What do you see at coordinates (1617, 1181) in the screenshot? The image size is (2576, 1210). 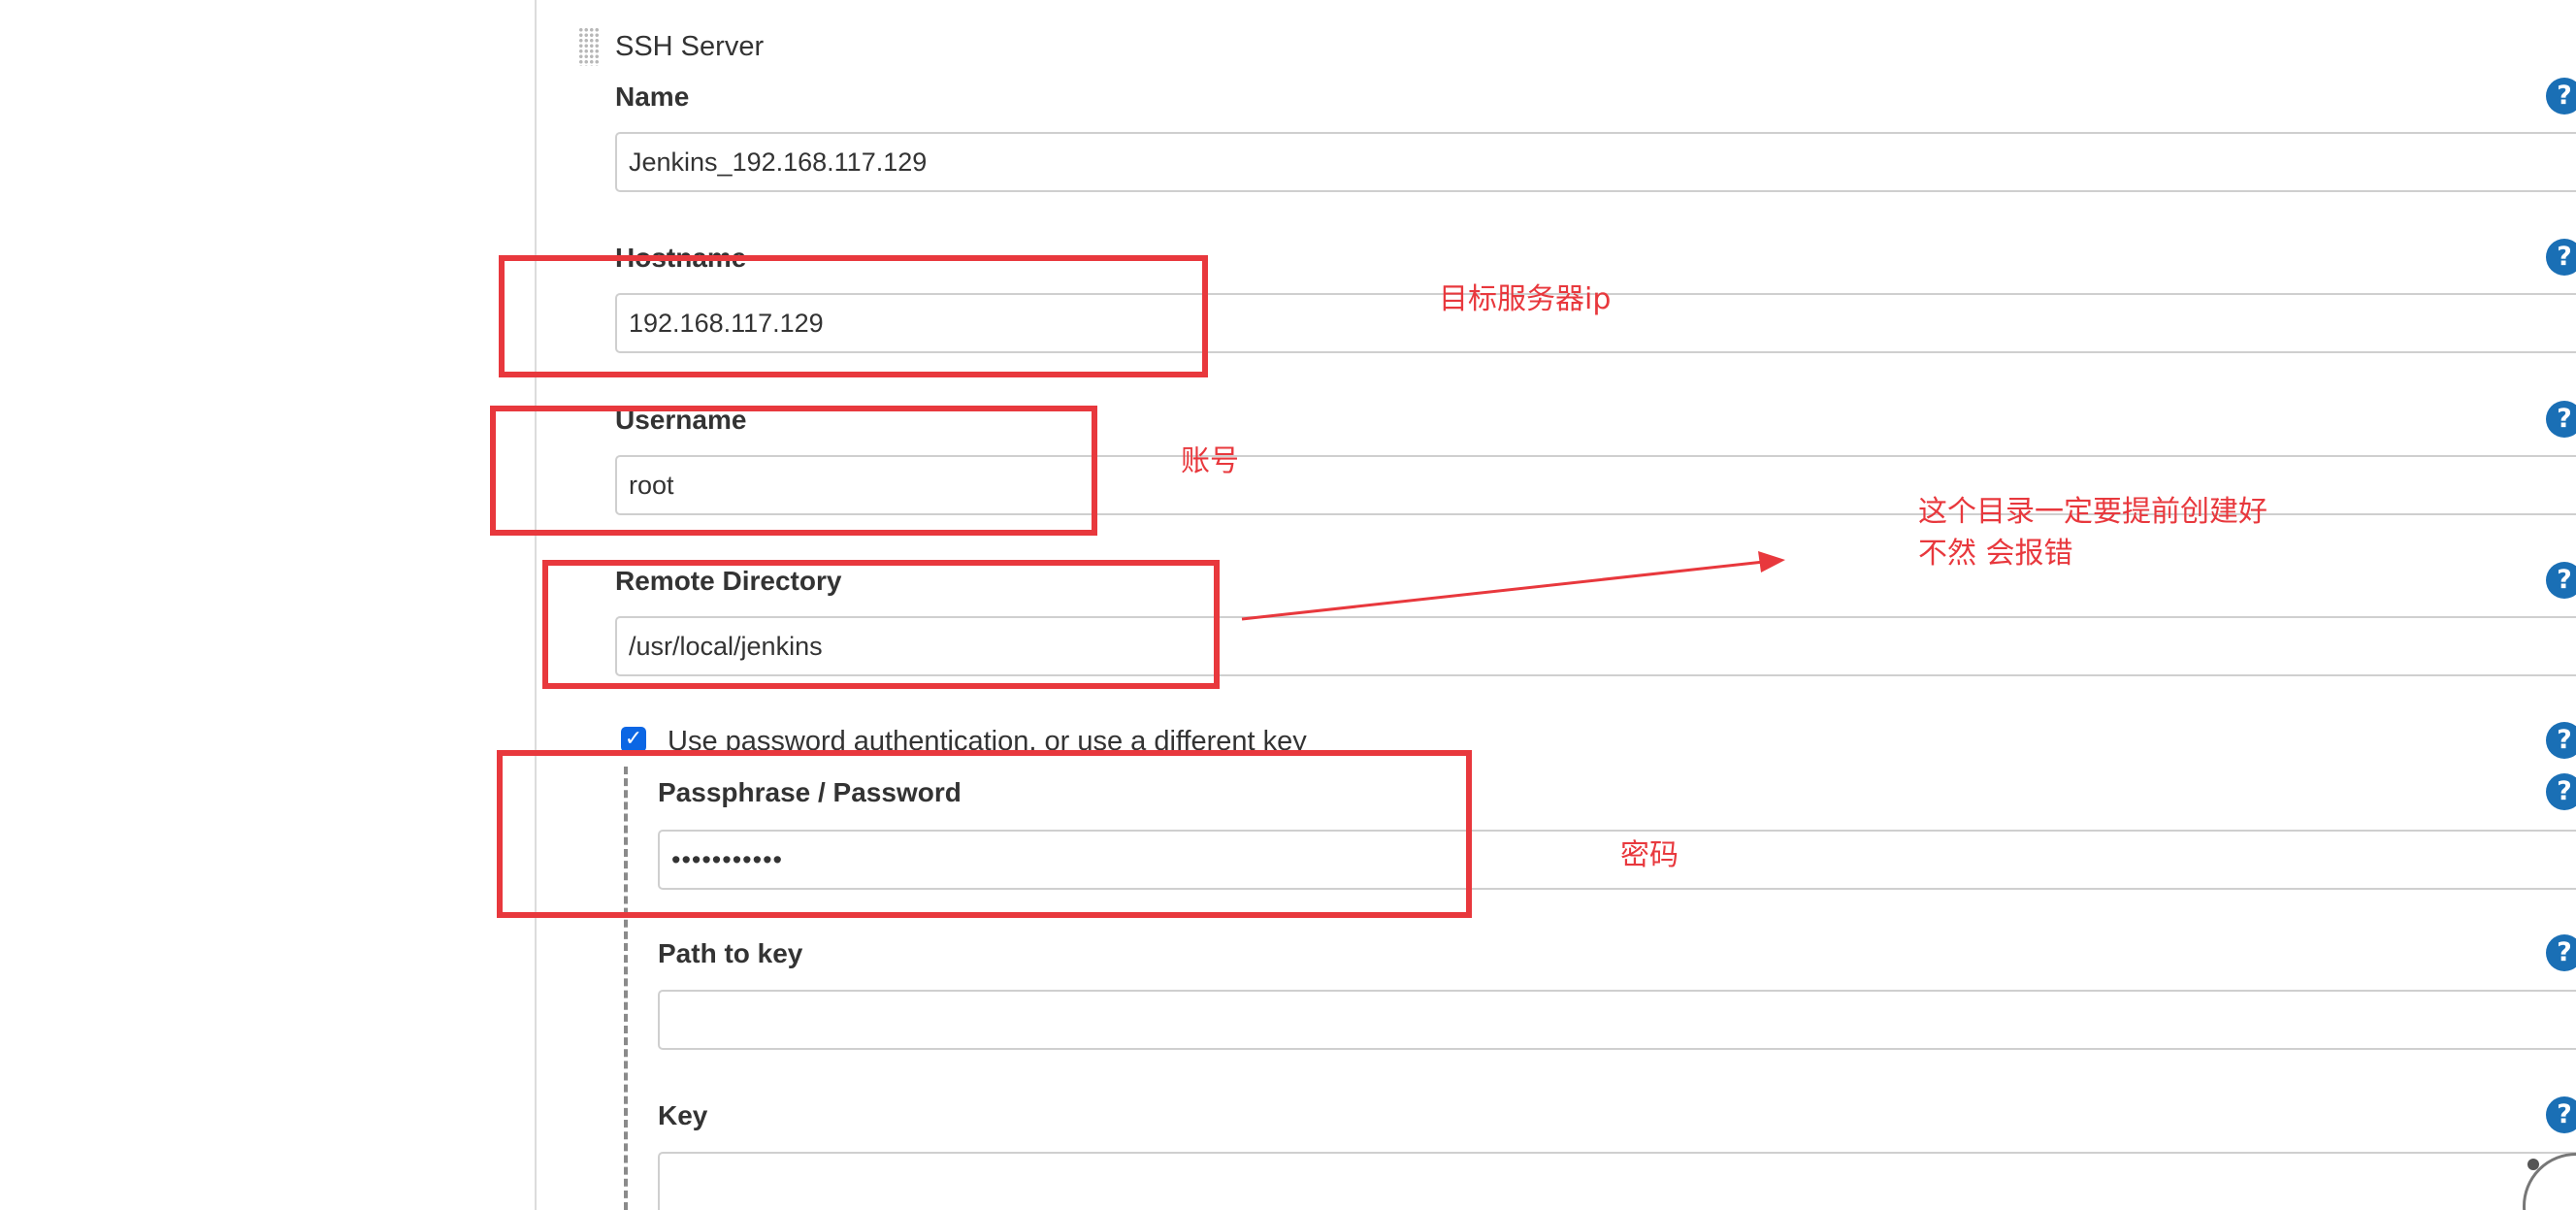 I see `key-textarea` at bounding box center [1617, 1181].